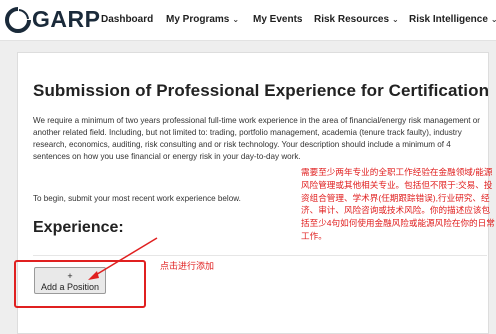 The width and height of the screenshot is (496, 334). What do you see at coordinates (187, 266) in the screenshot?
I see `annotation-click-note: 点击进行添加` at bounding box center [187, 266].